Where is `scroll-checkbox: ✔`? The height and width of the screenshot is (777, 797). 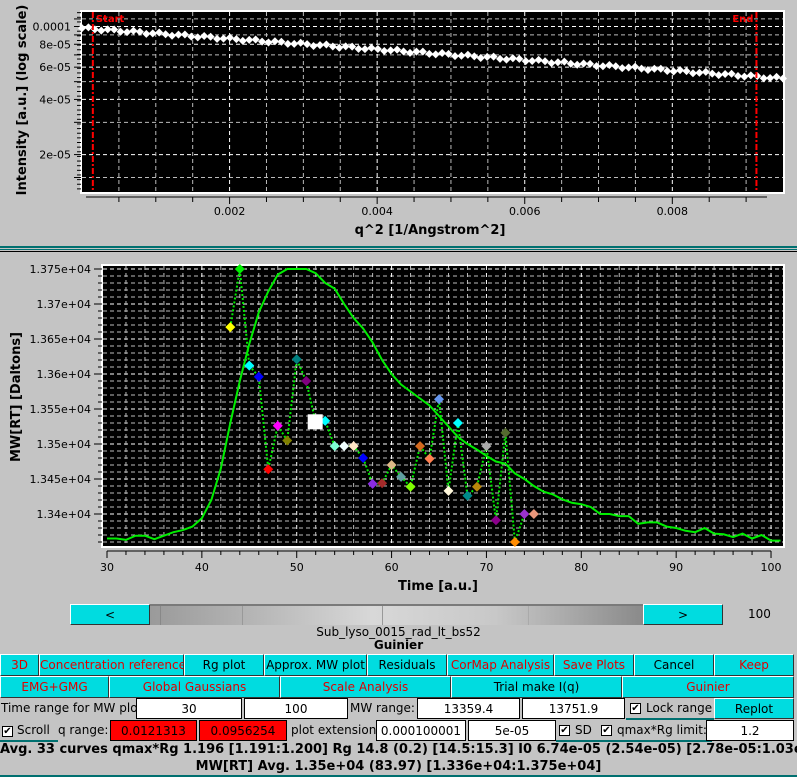
scroll-checkbox: ✔ is located at coordinates (7, 731).